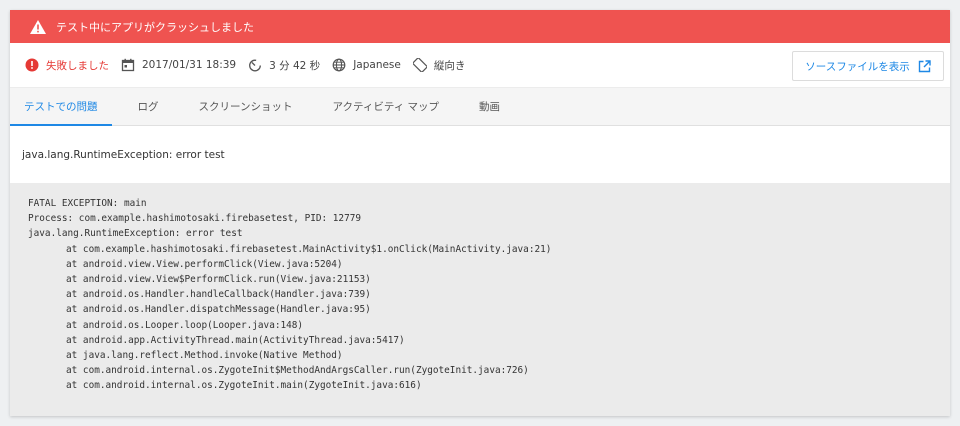 The height and width of the screenshot is (426, 960). What do you see at coordinates (87, 203) in the screenshot?
I see `stack-trace-line: FATAL EXCEPTION: main` at bounding box center [87, 203].